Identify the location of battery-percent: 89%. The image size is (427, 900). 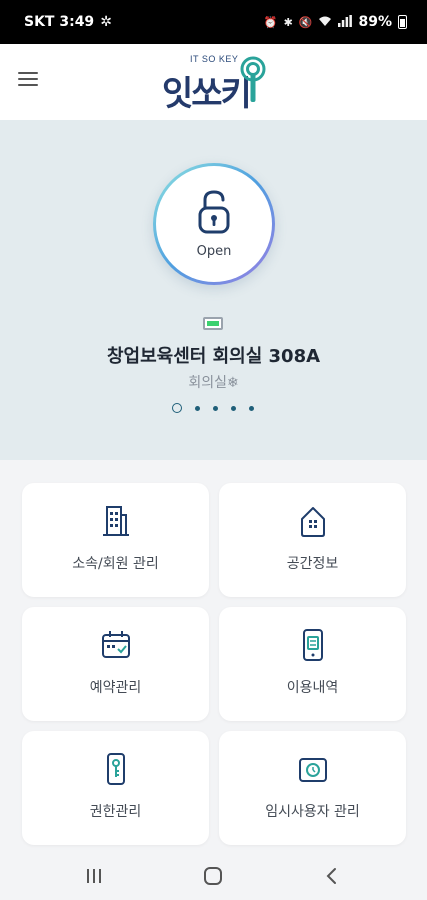
(375, 22).